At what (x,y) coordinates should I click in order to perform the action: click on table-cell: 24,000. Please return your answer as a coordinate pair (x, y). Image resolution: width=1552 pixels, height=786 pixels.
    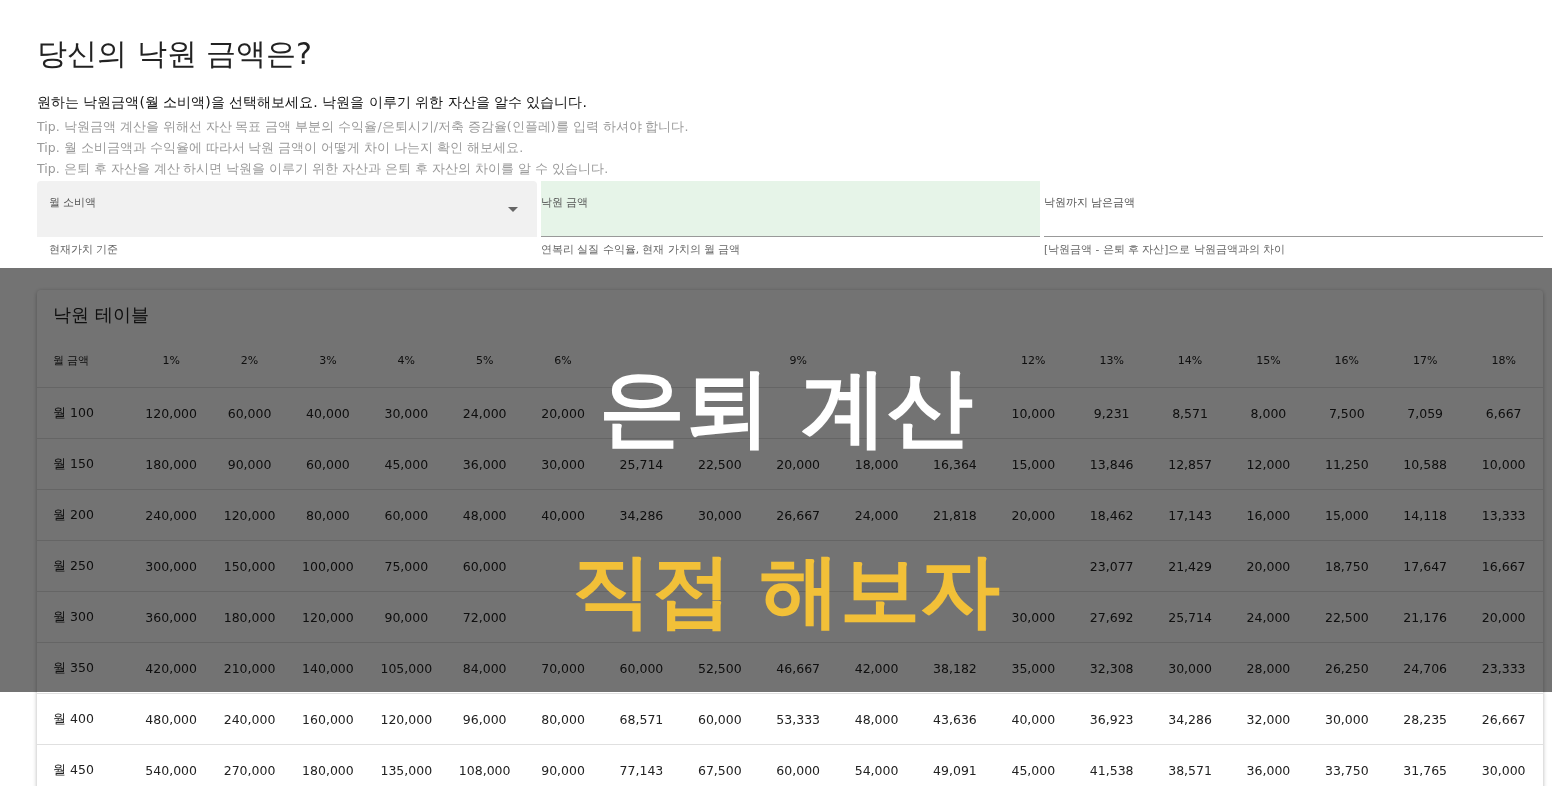
    Looking at the image, I should click on (876, 515).